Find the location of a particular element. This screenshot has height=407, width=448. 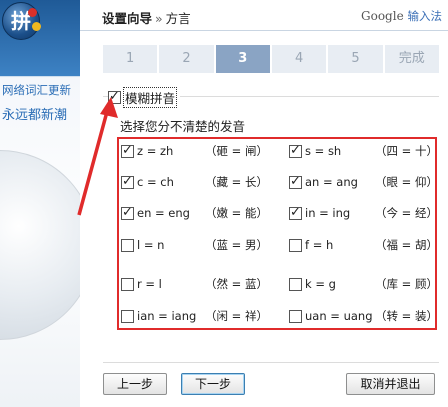

step-5: 5 is located at coordinates (355, 59).